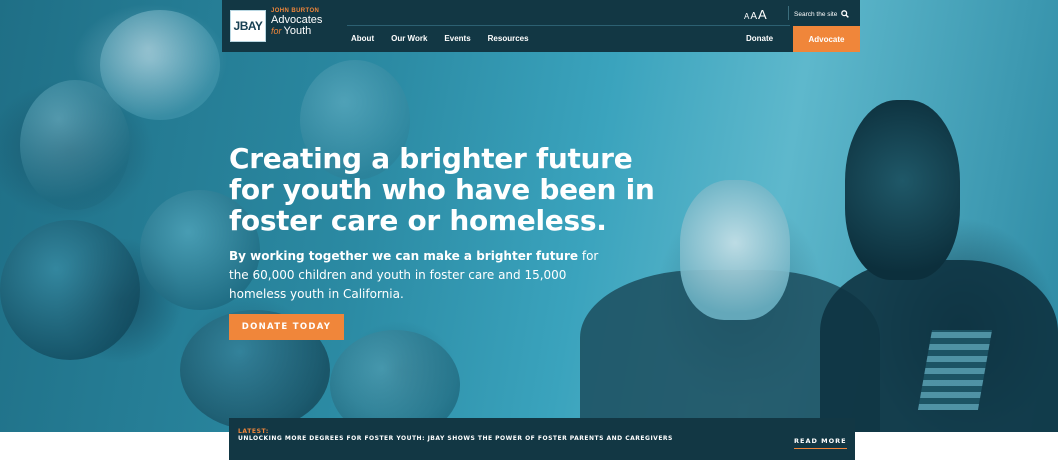  What do you see at coordinates (568, 25) in the screenshot?
I see `nav-divider` at bounding box center [568, 25].